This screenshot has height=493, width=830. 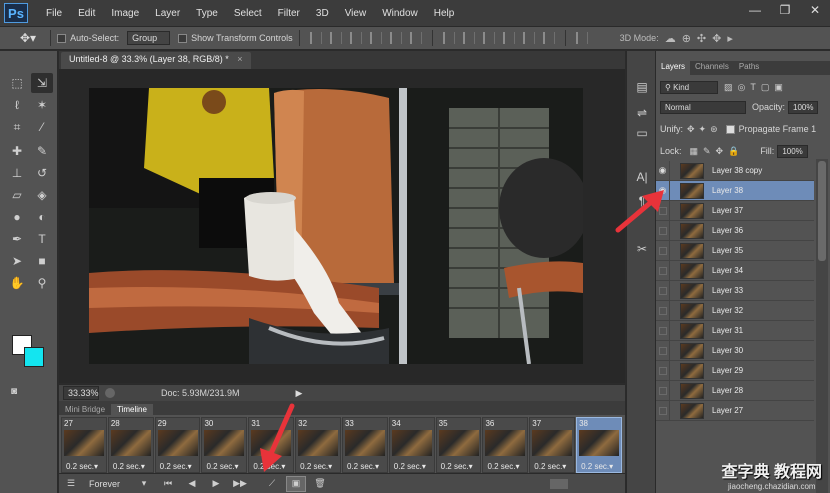 What do you see at coordinates (735, 330) in the screenshot?
I see `layer-row: Layer 31` at bounding box center [735, 330].